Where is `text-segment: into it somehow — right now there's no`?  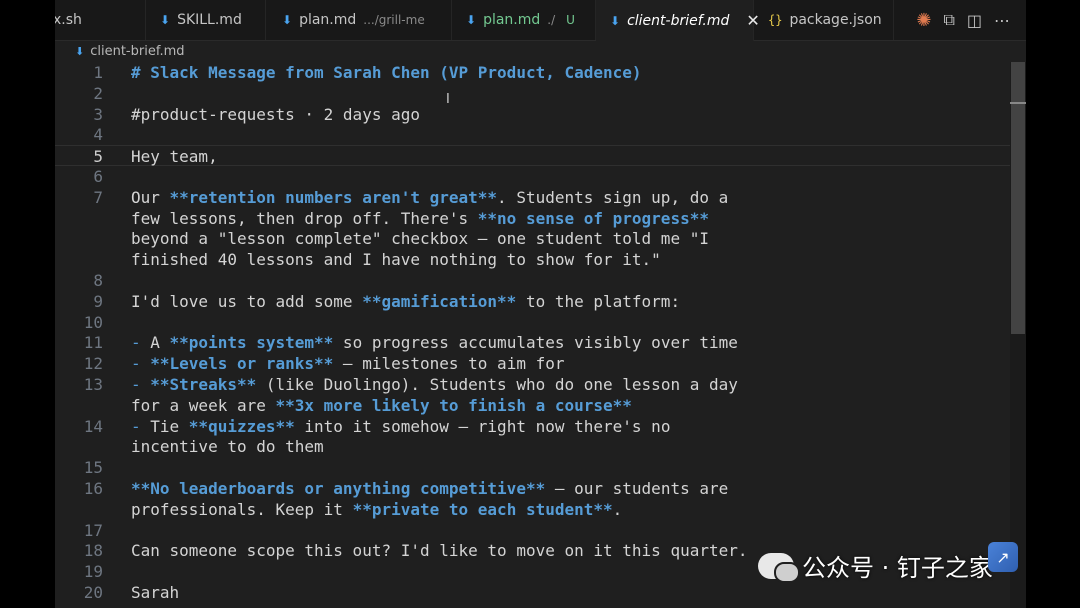 text-segment: into it somehow — right now there's no is located at coordinates (482, 426).